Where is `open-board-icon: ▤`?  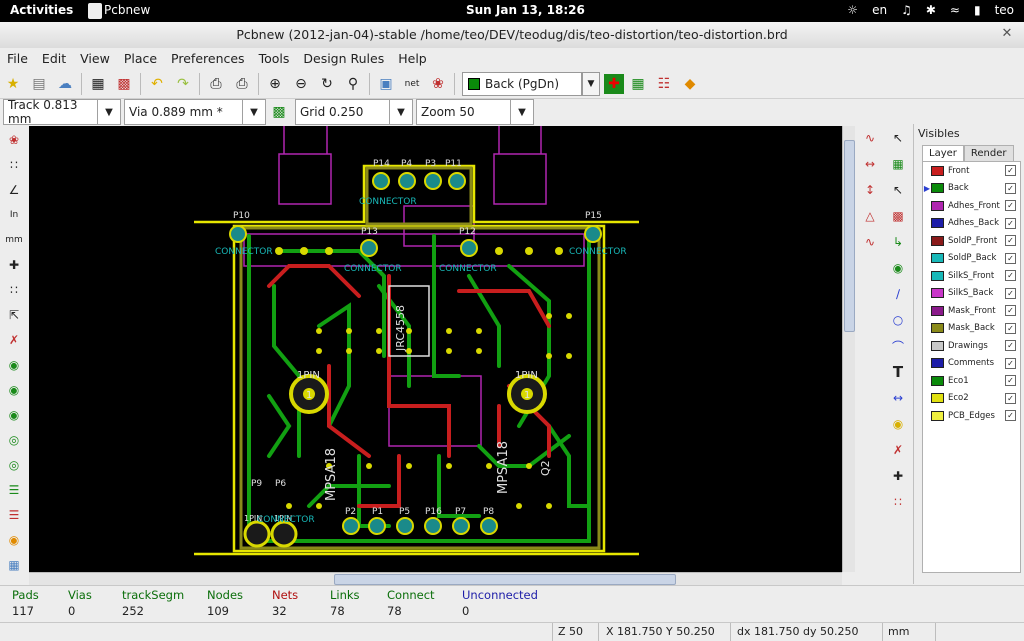
open-board-icon: ▤ is located at coordinates (39, 84).